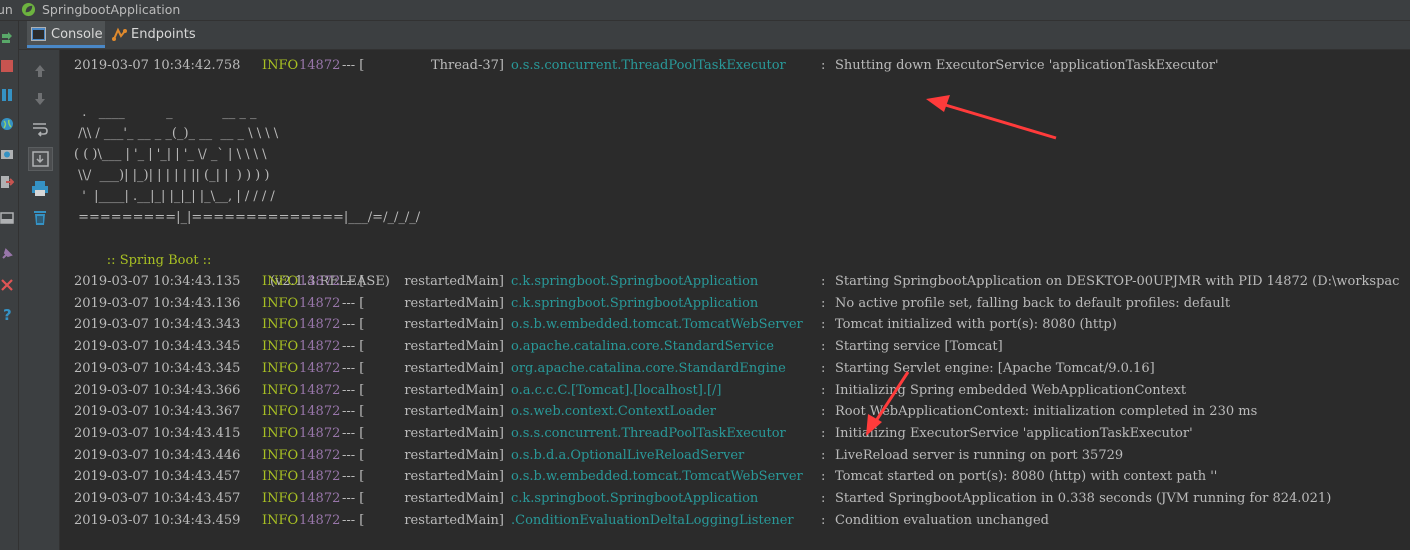 Image resolution: width=1410 pixels, height=550 pixels. I want to click on log-logger: .ConditionEvaluationDeltaLoggingListener, so click(652, 520).